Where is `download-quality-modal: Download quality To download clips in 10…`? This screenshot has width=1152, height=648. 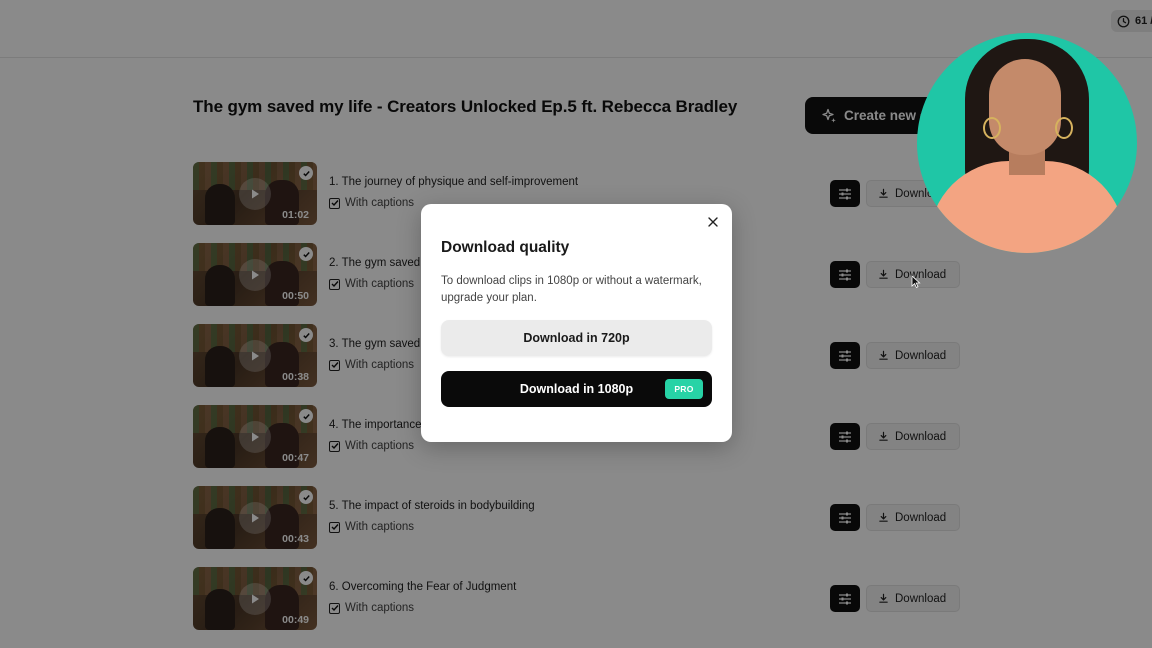 download-quality-modal: Download quality To download clips in 10… is located at coordinates (576, 323).